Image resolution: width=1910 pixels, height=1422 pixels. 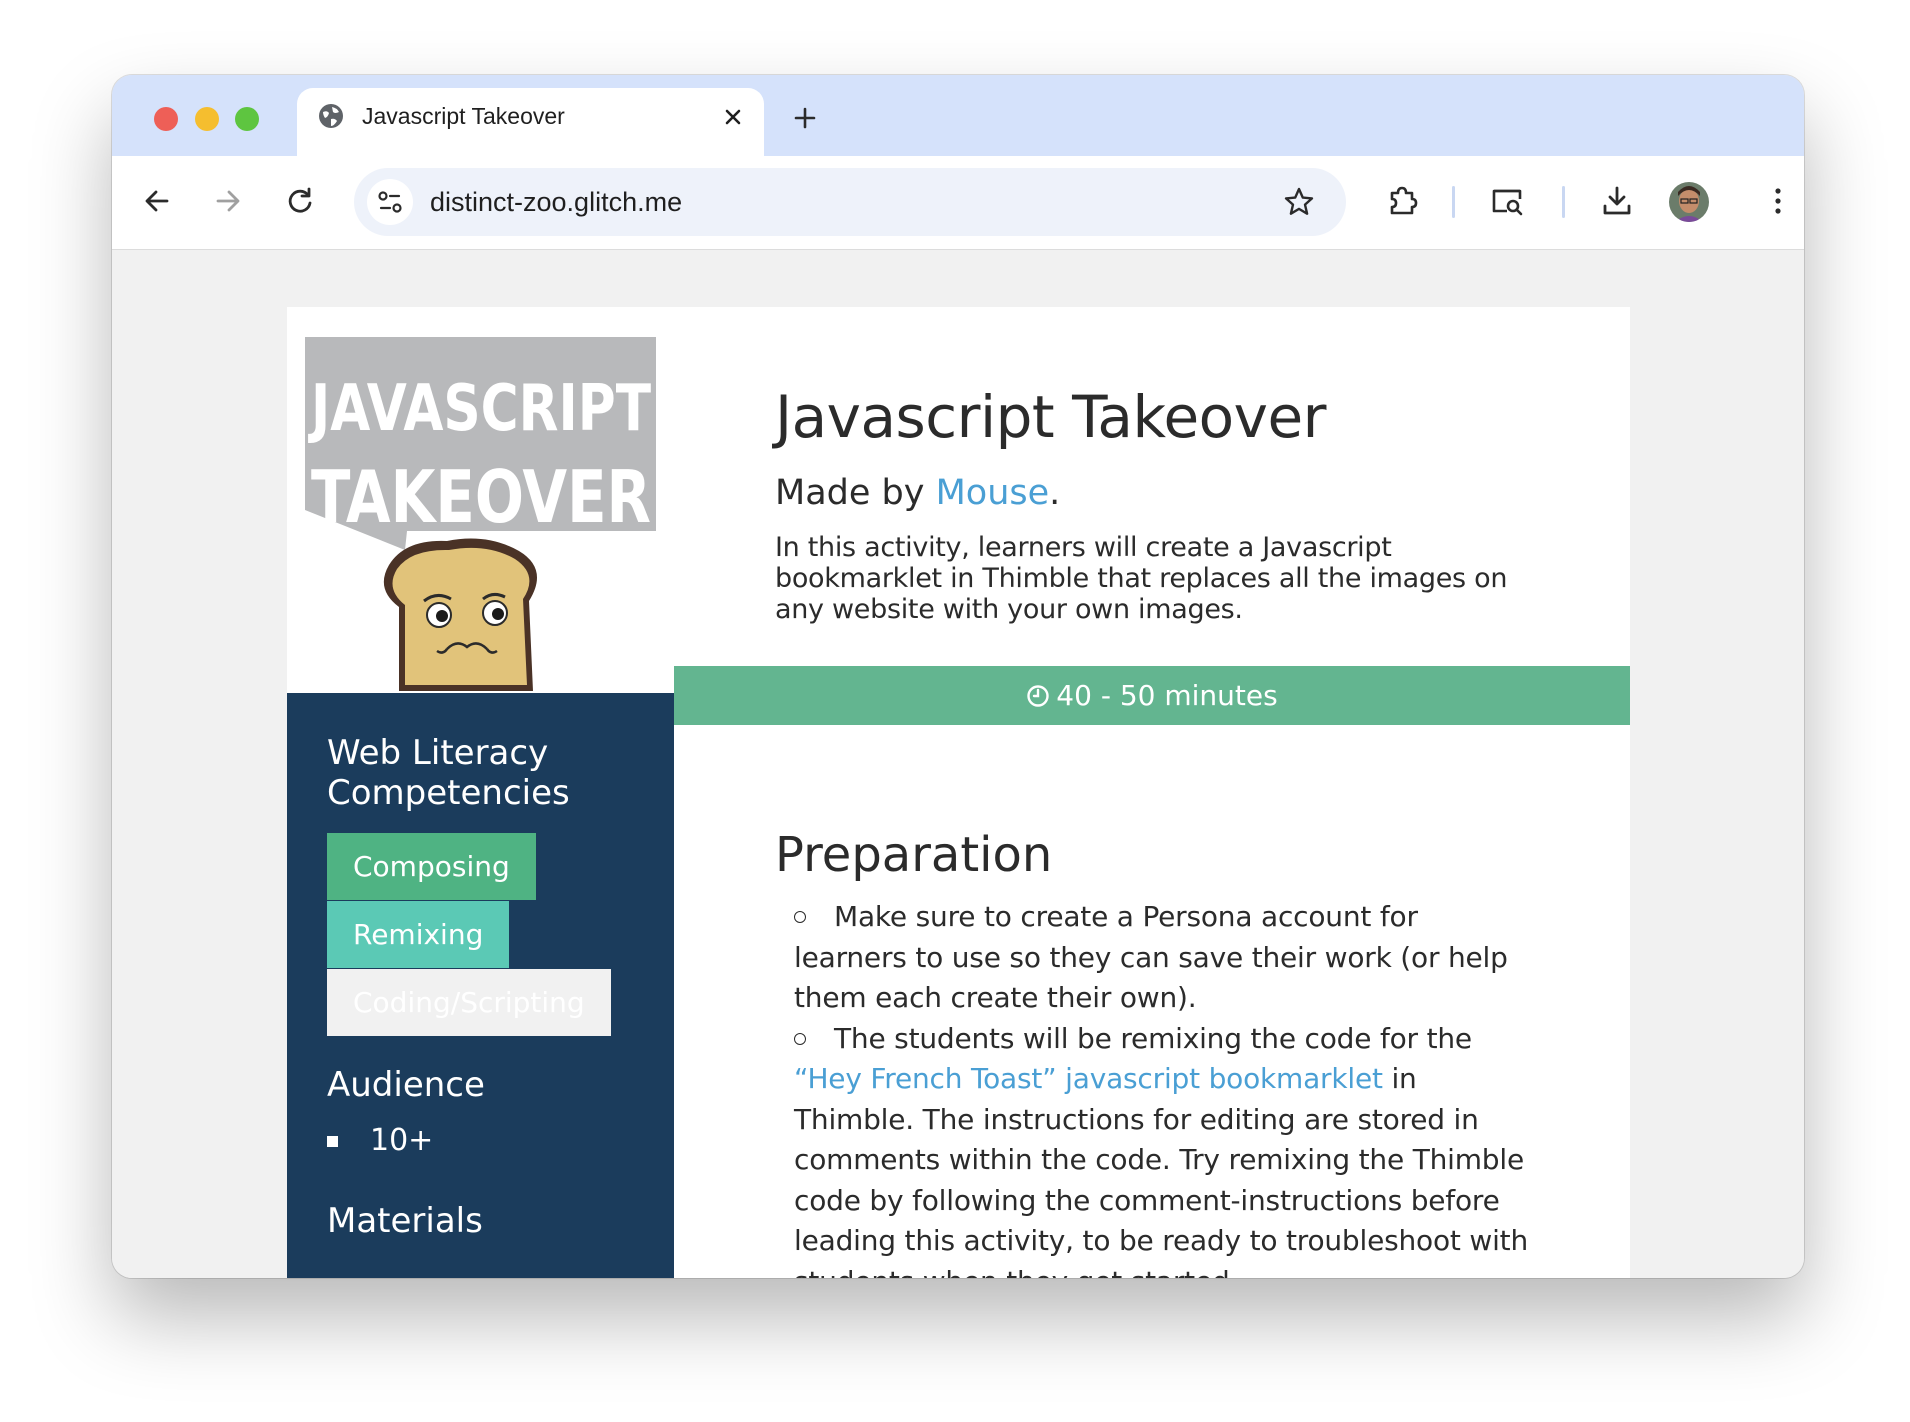 I want to click on back-arrow-icon, so click(x=157, y=201).